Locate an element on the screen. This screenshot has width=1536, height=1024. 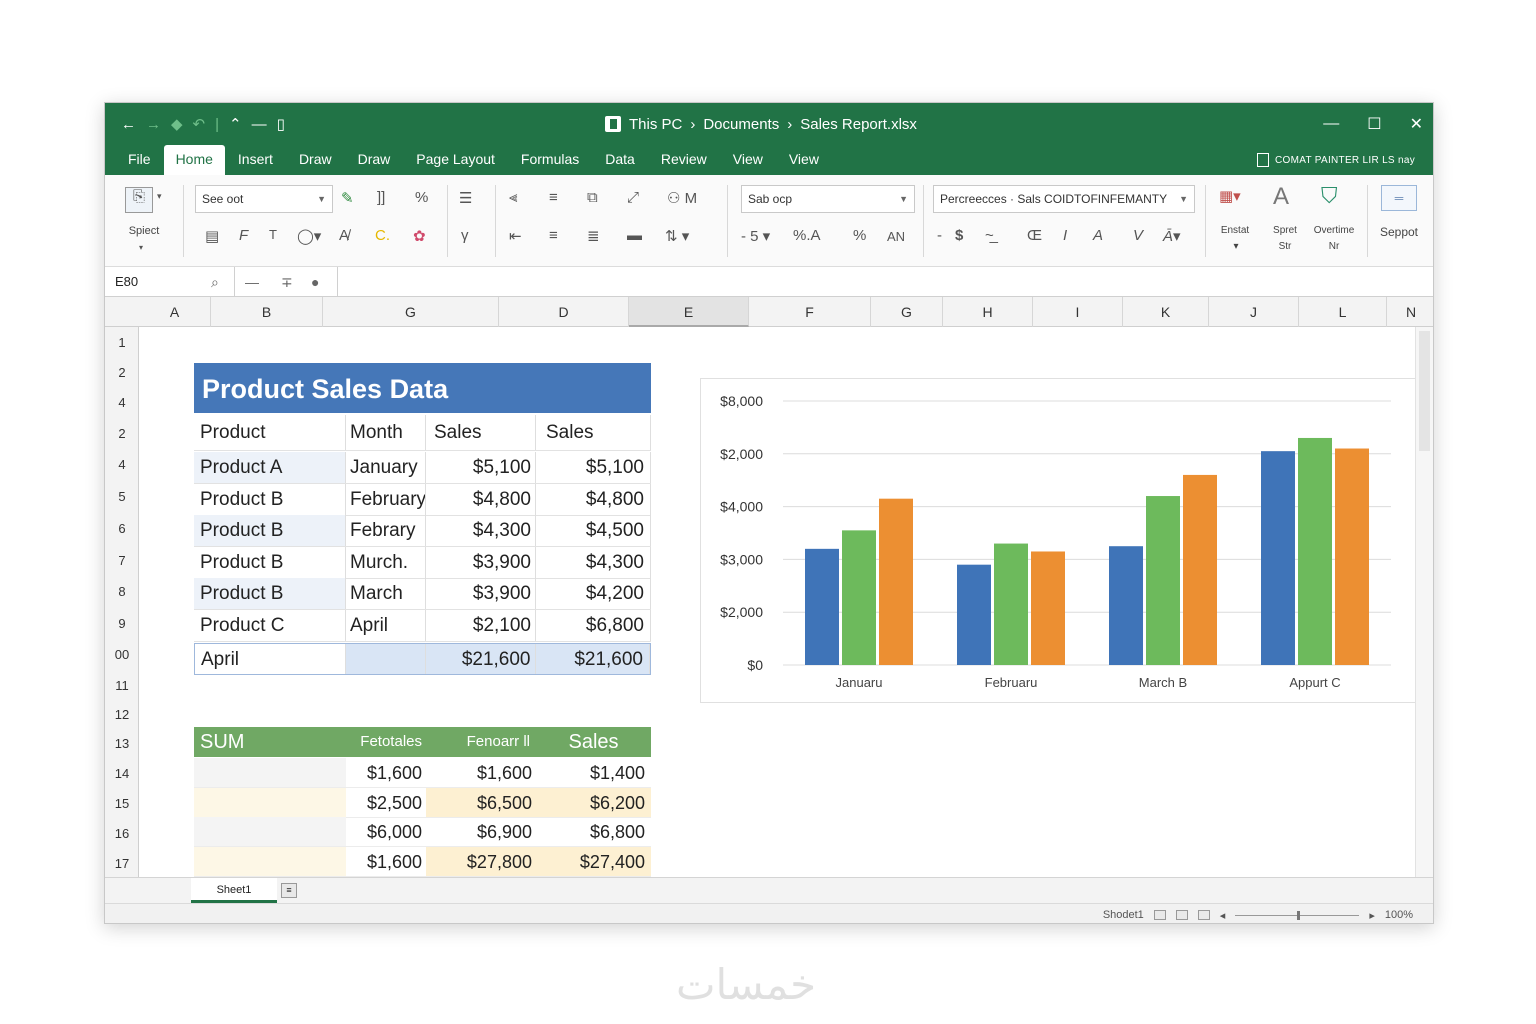
fill-icon: ▬ is located at coordinates (634, 235).